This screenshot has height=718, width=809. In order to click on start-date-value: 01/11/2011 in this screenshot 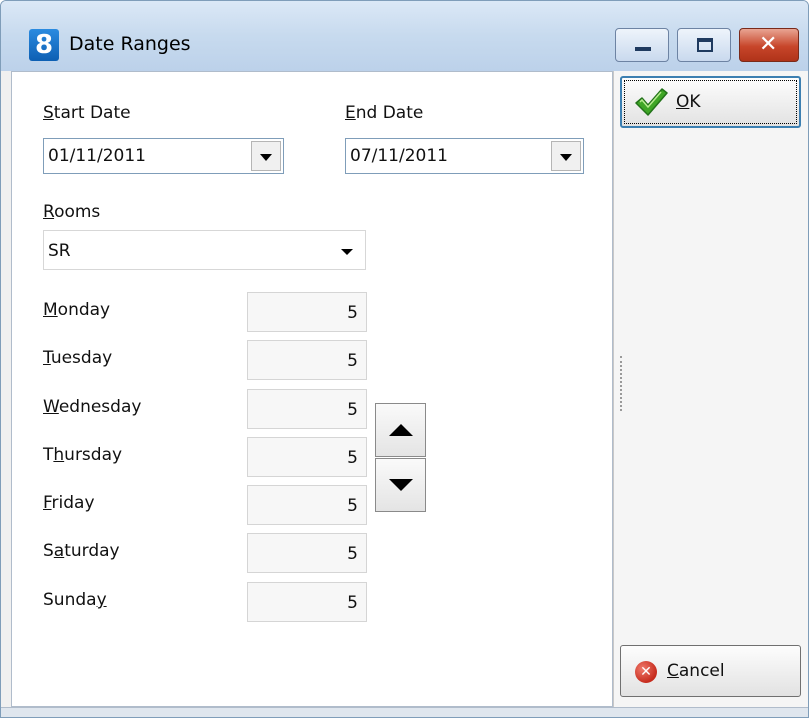, I will do `click(97, 156)`.